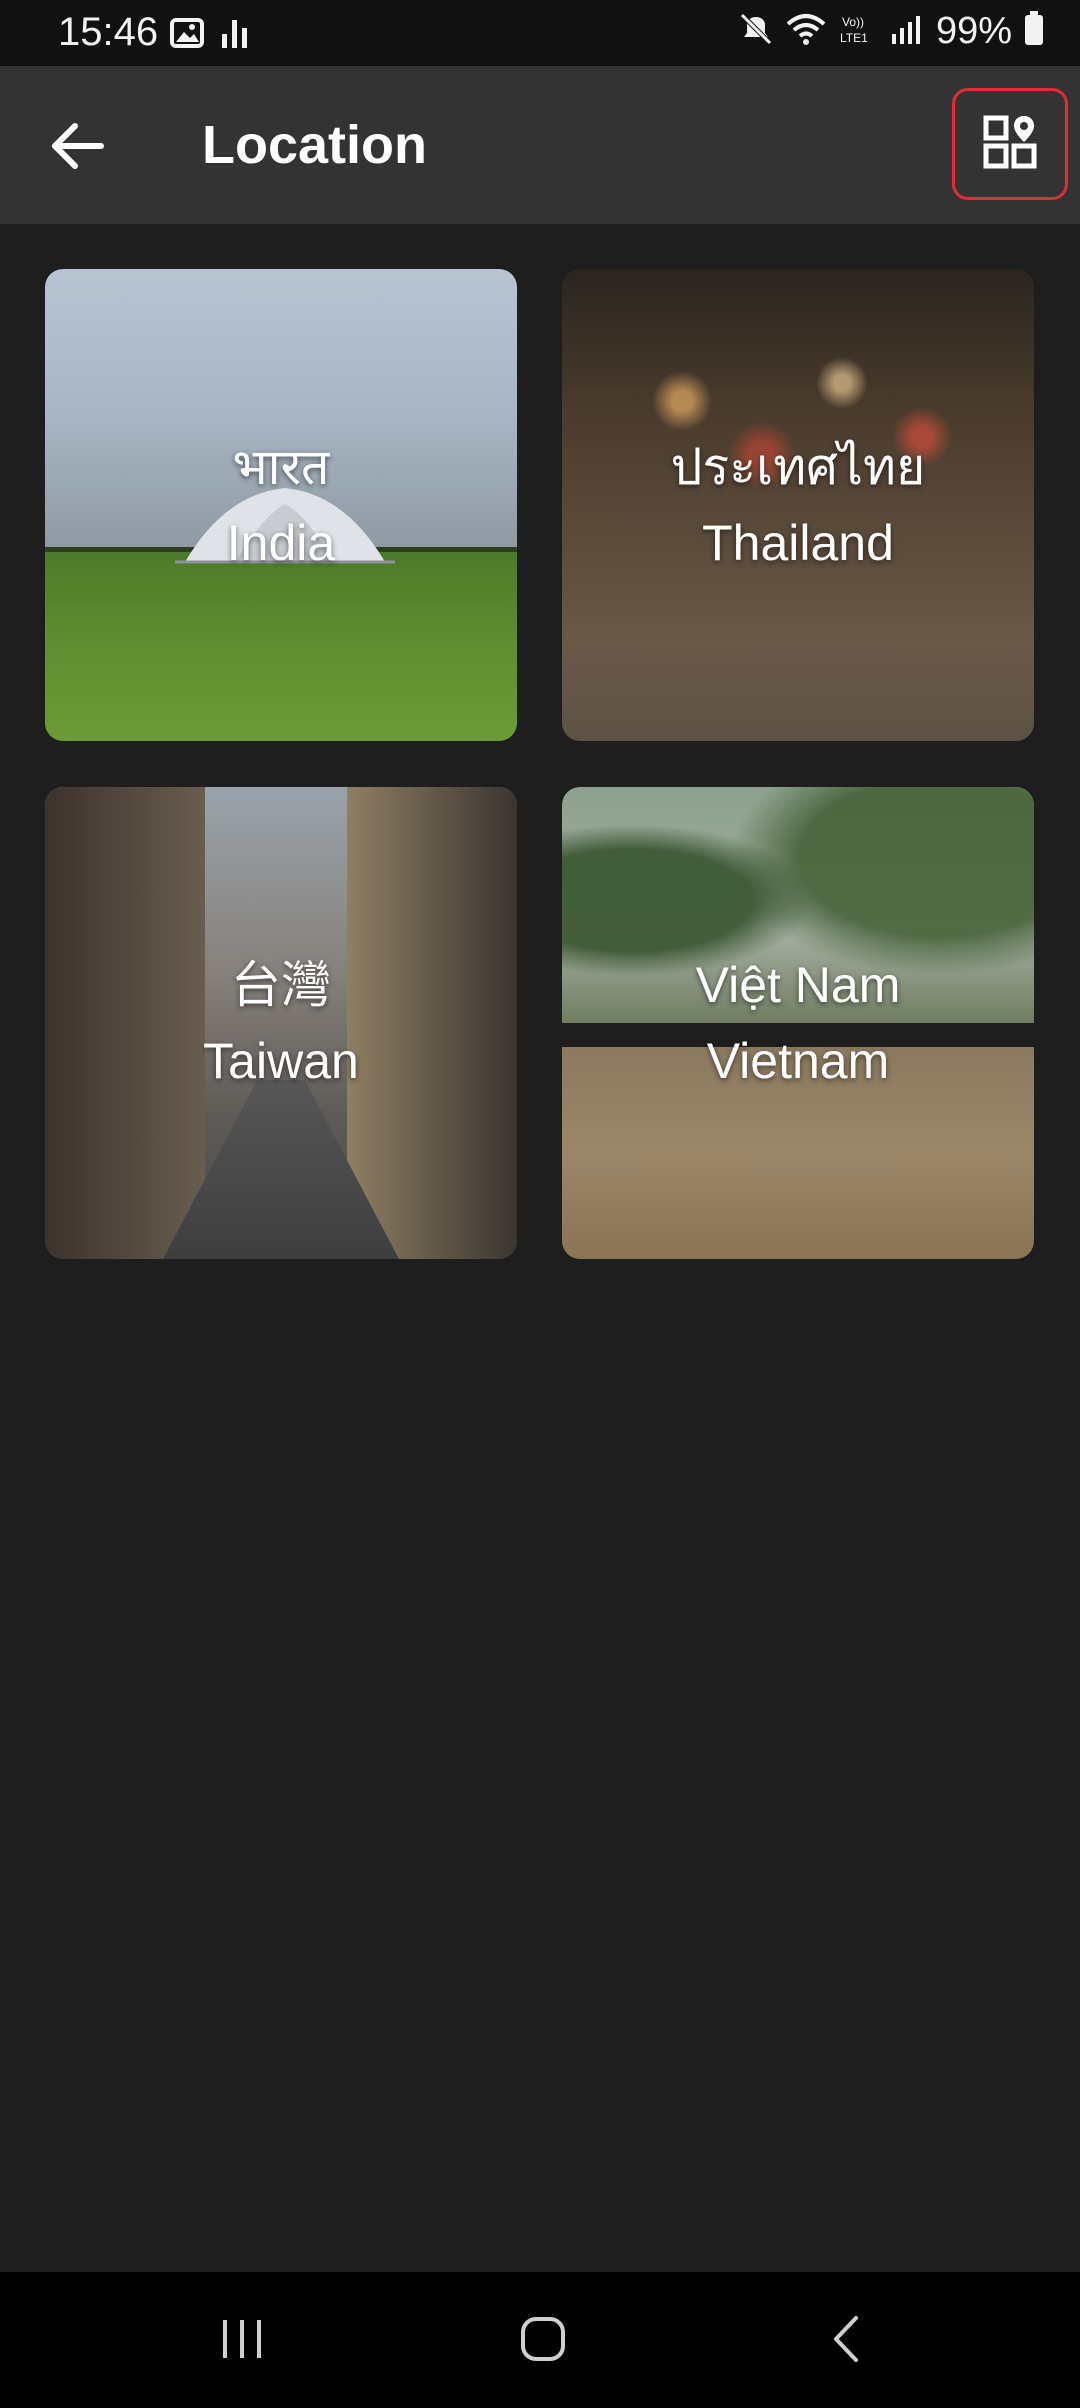 This screenshot has width=1080, height=2408. What do you see at coordinates (314, 145) in the screenshot?
I see `page-title: Location` at bounding box center [314, 145].